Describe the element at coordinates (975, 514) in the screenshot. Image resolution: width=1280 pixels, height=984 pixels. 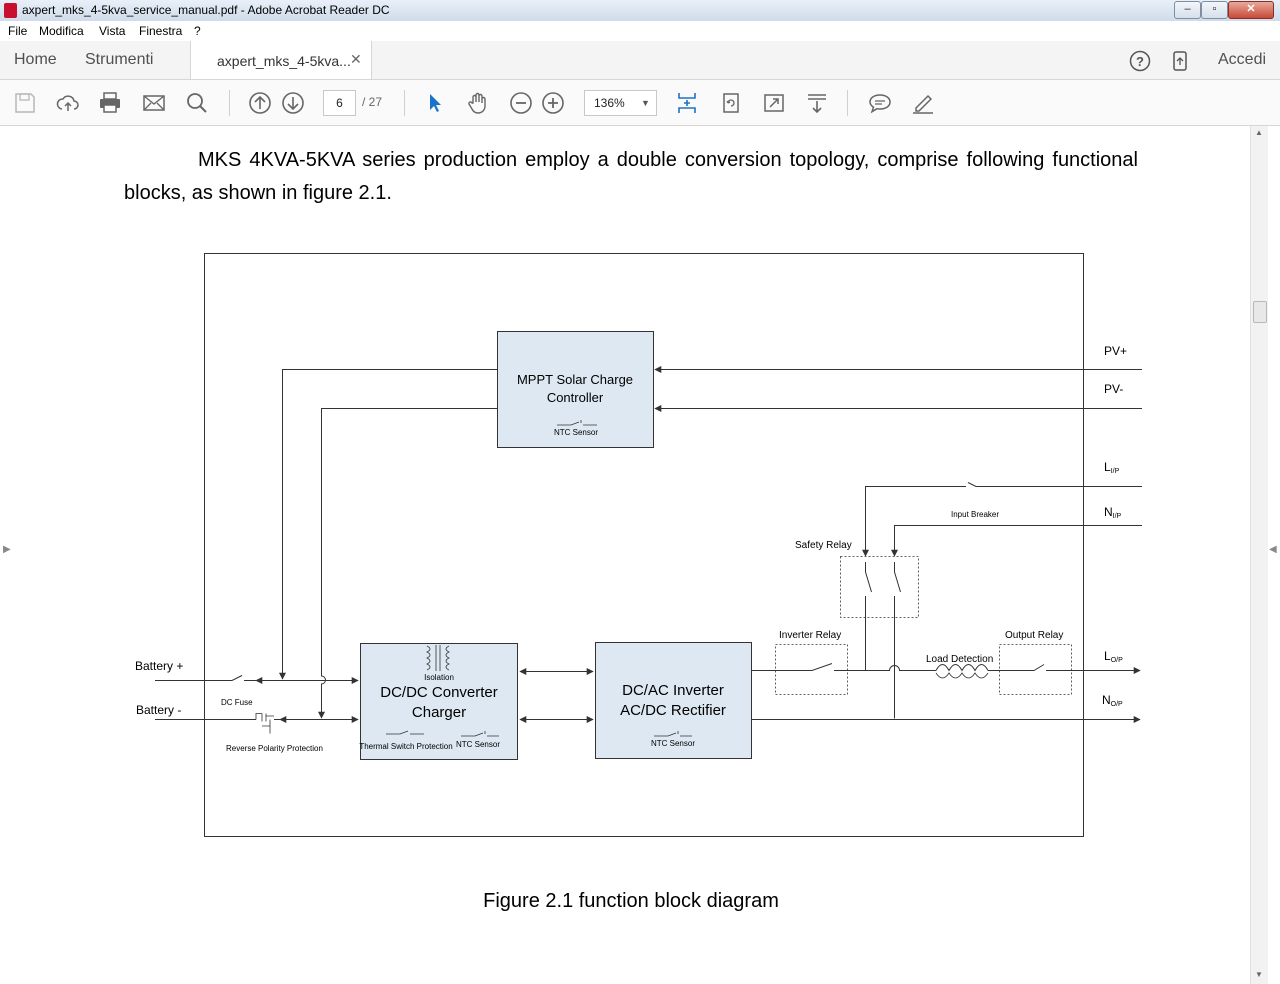
I see `input-breaker-label: Input Breaker` at that location.